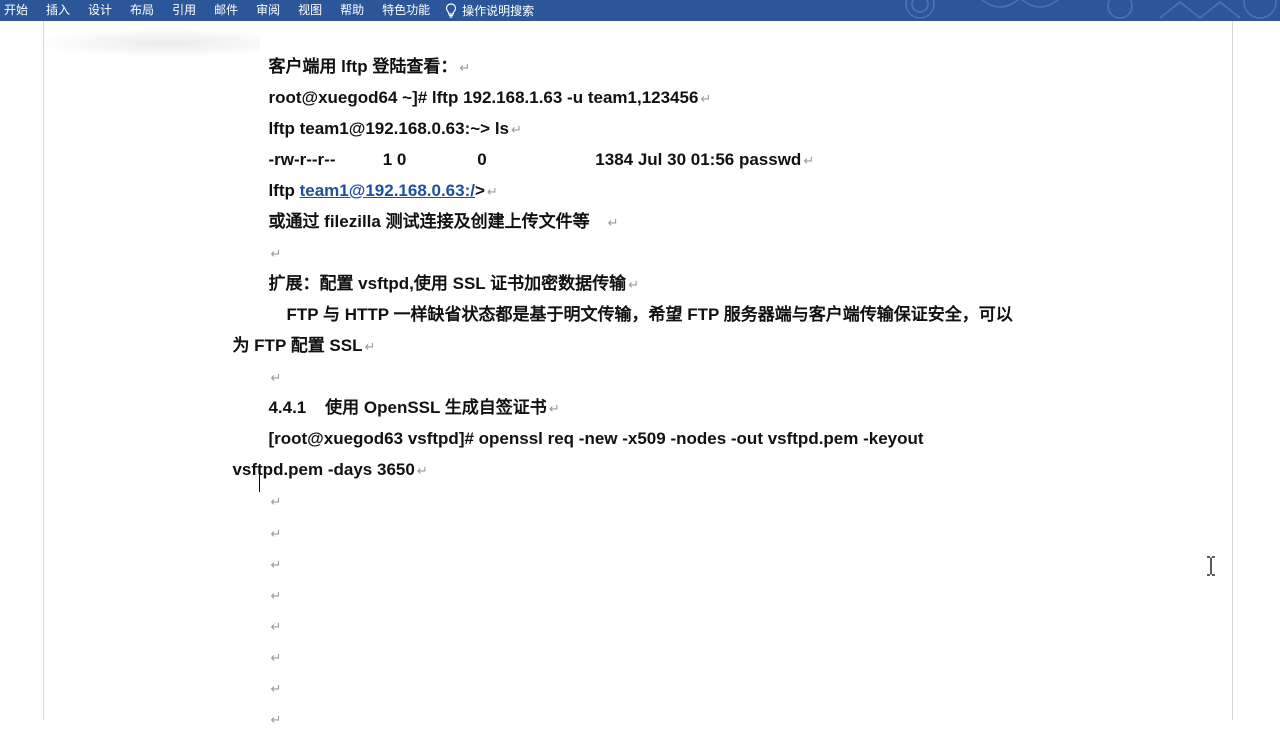 The width and height of the screenshot is (1280, 731). I want to click on ribbon-decoration, so click(1091, 9).